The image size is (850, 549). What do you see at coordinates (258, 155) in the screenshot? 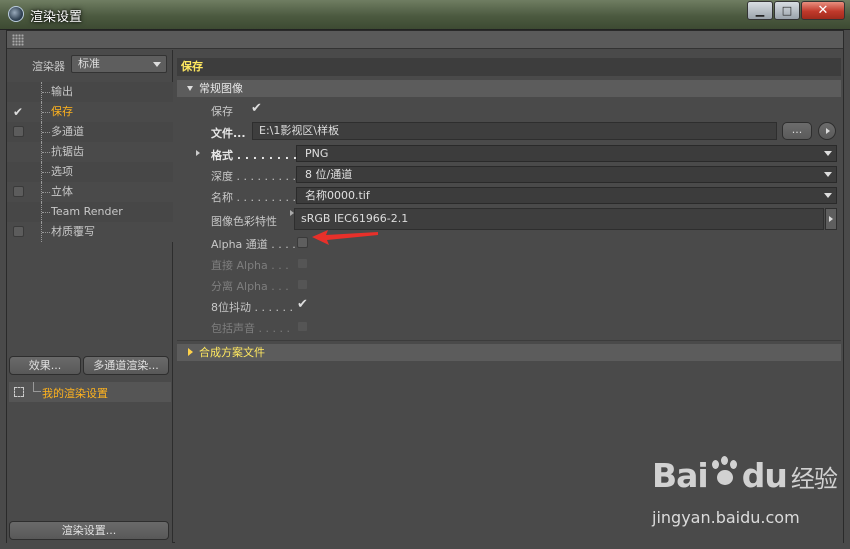
I see `format-label: 格式 . . . . . . . . .` at bounding box center [258, 155].